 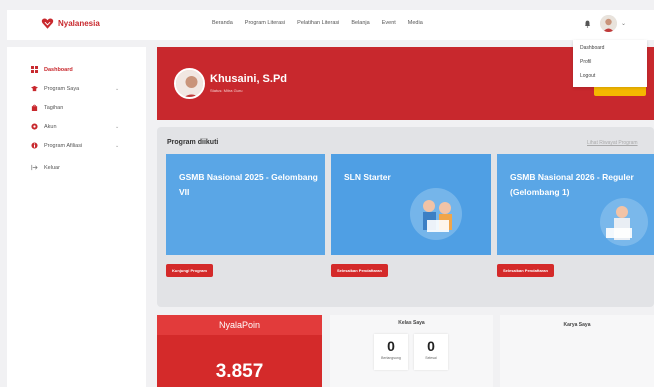 I want to click on karya-saya-card: Karya Saya, so click(x=577, y=351).